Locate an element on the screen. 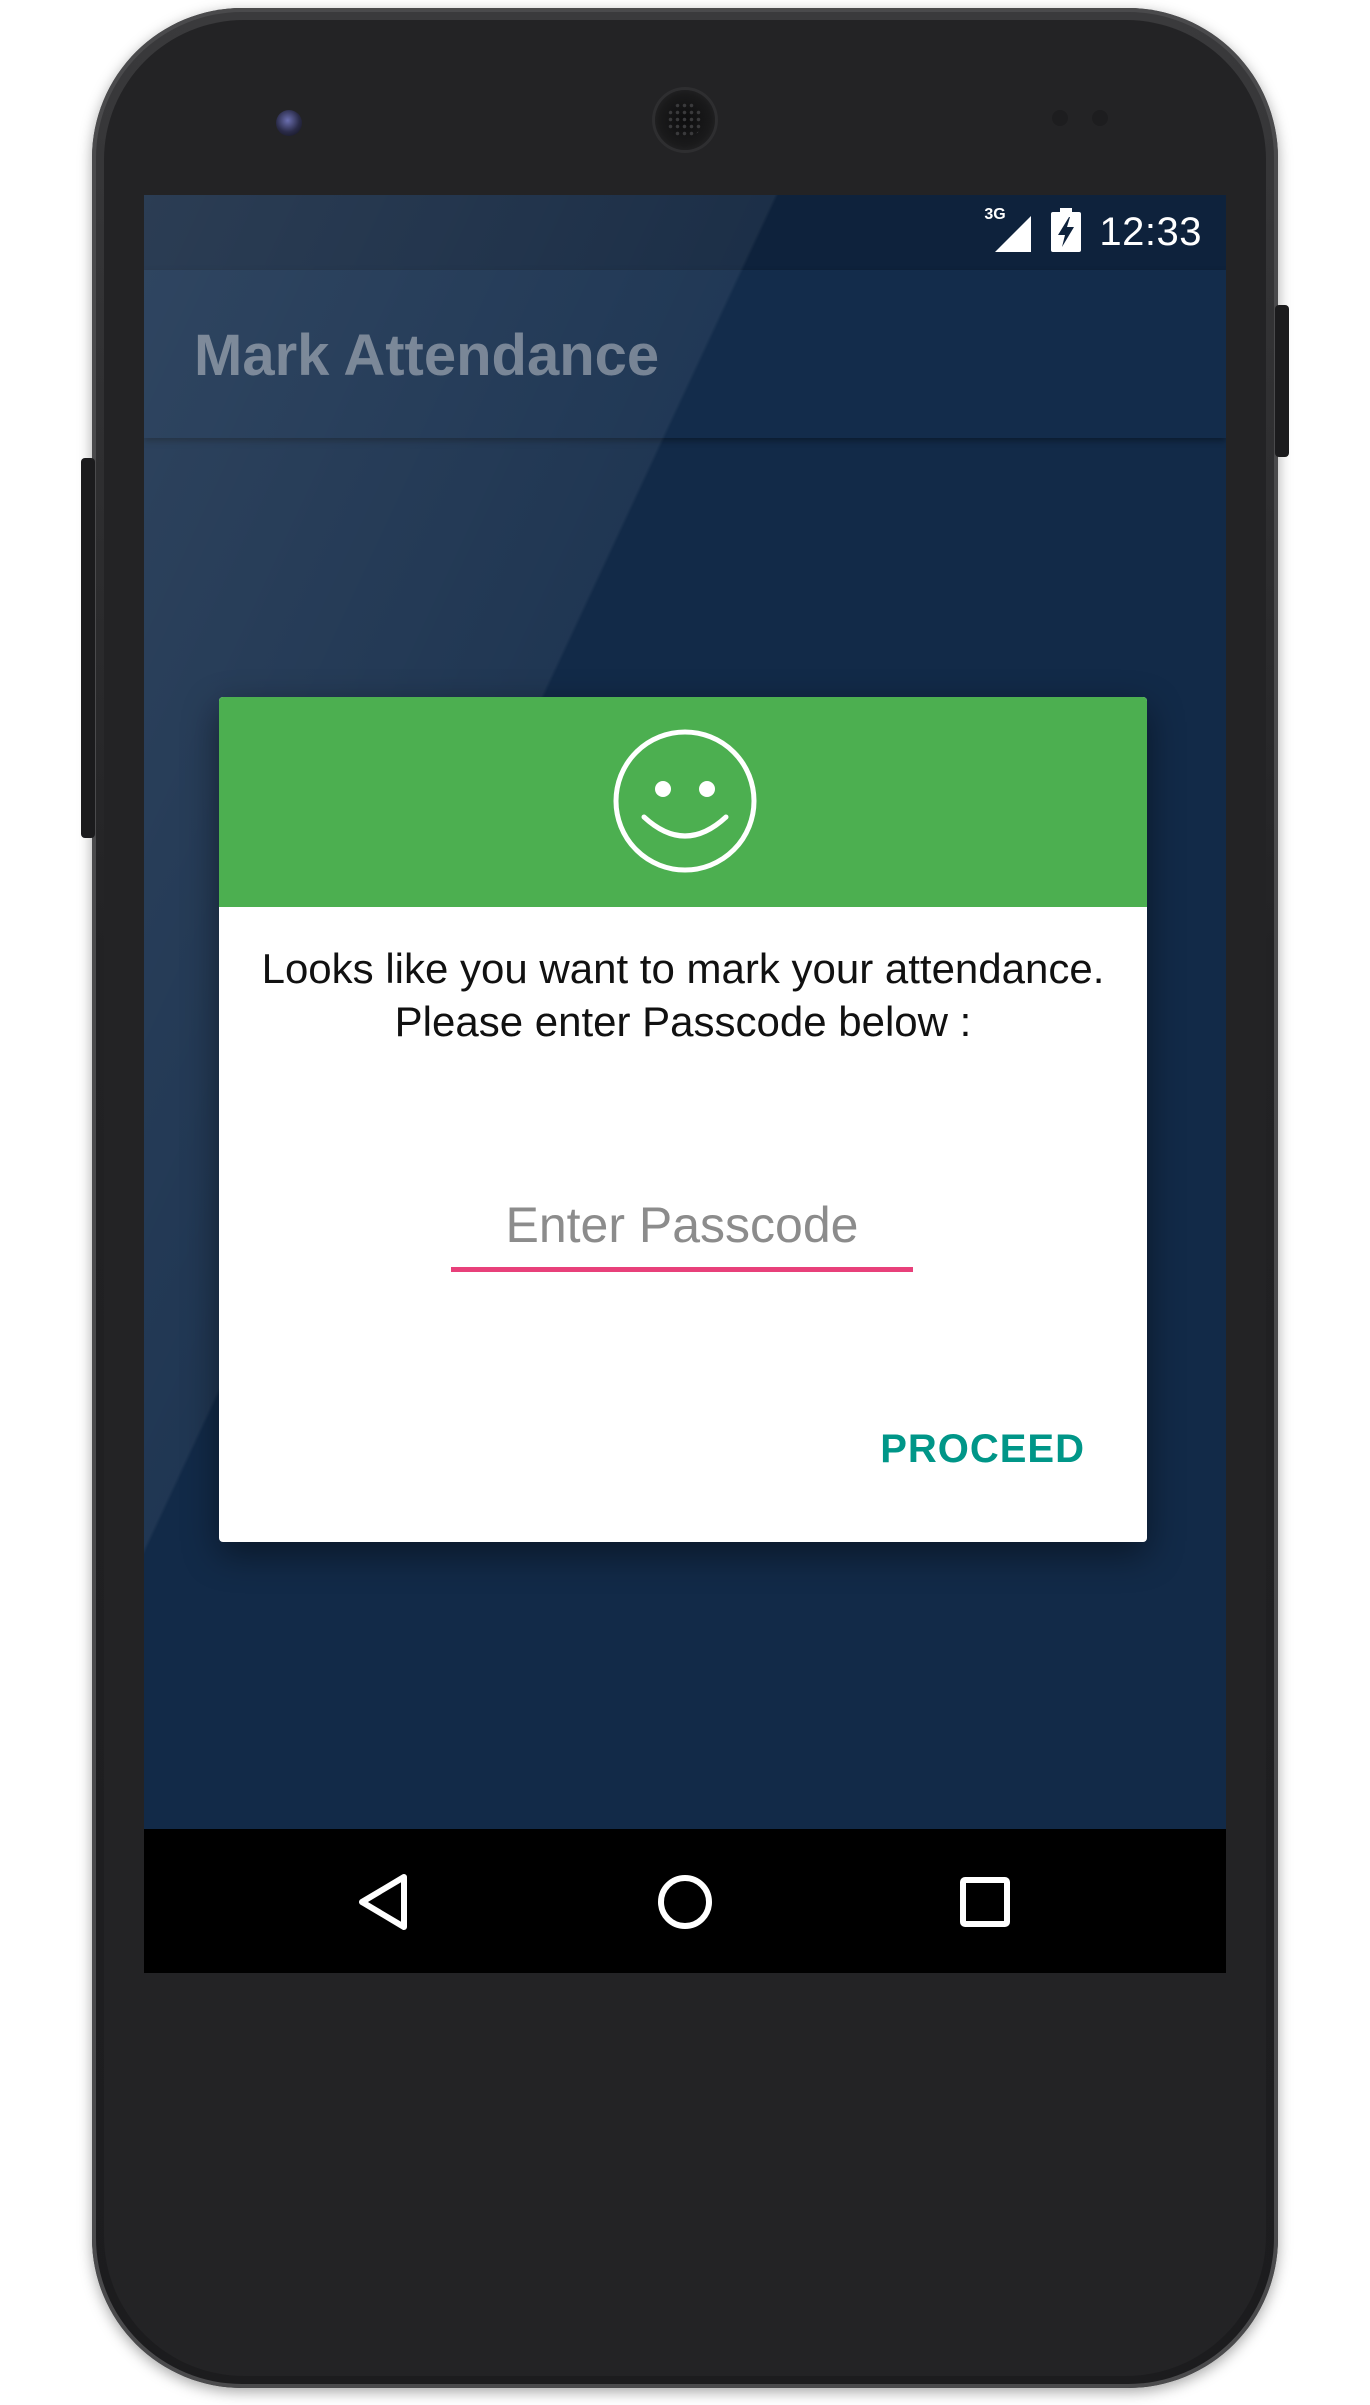 The image size is (1370, 2405). app-bar: Mark Attendance is located at coordinates (685, 354).